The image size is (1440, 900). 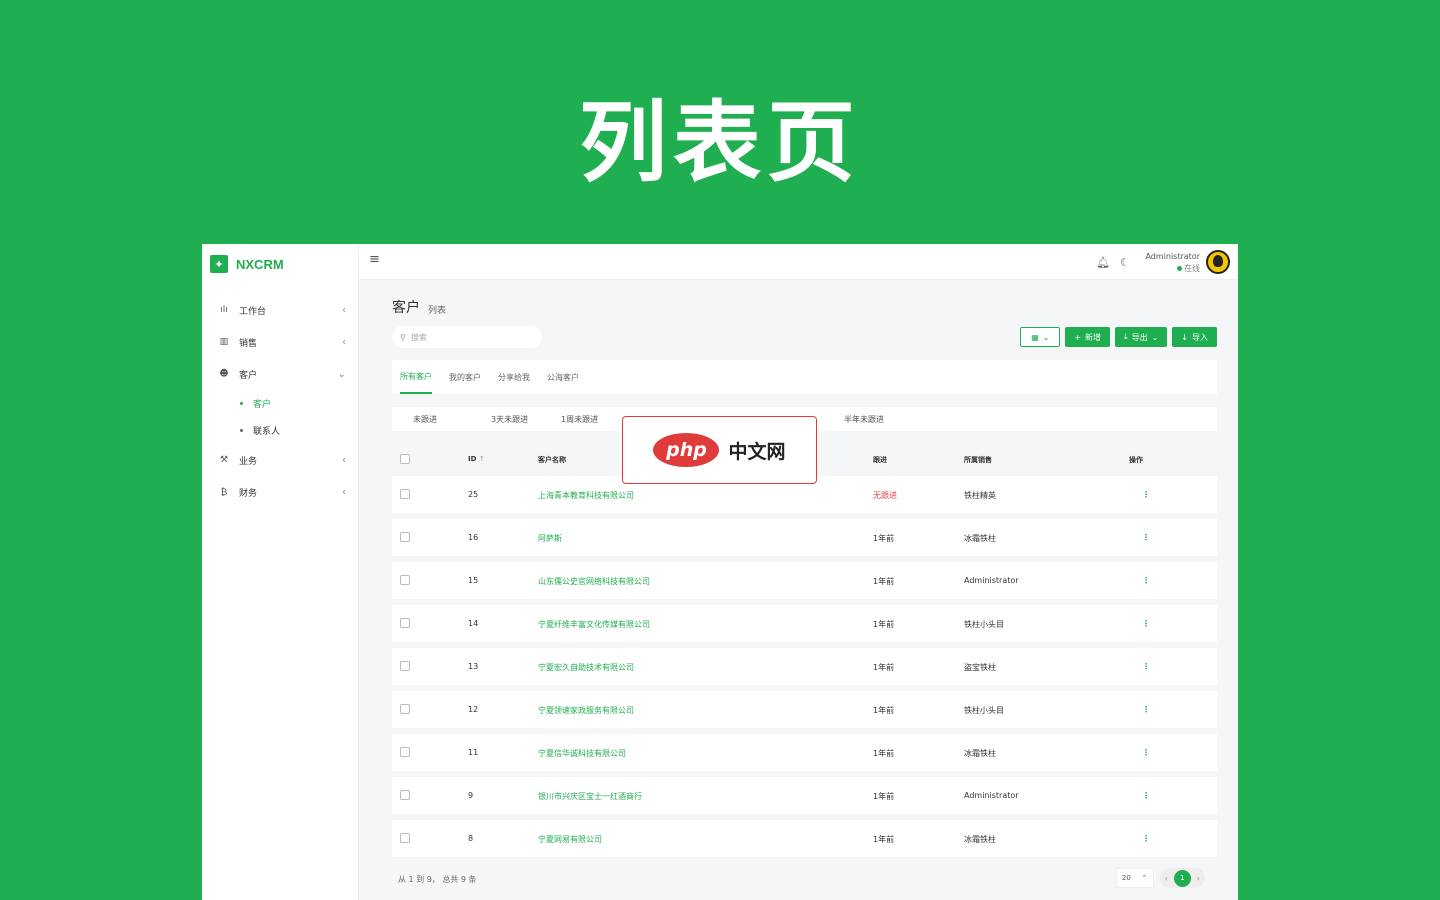 I want to click on table-row: 14 宁夏纤维丰富文化传媒有限公司 1年前 铁柱小头目 ⋮, so click(x=804, y=623).